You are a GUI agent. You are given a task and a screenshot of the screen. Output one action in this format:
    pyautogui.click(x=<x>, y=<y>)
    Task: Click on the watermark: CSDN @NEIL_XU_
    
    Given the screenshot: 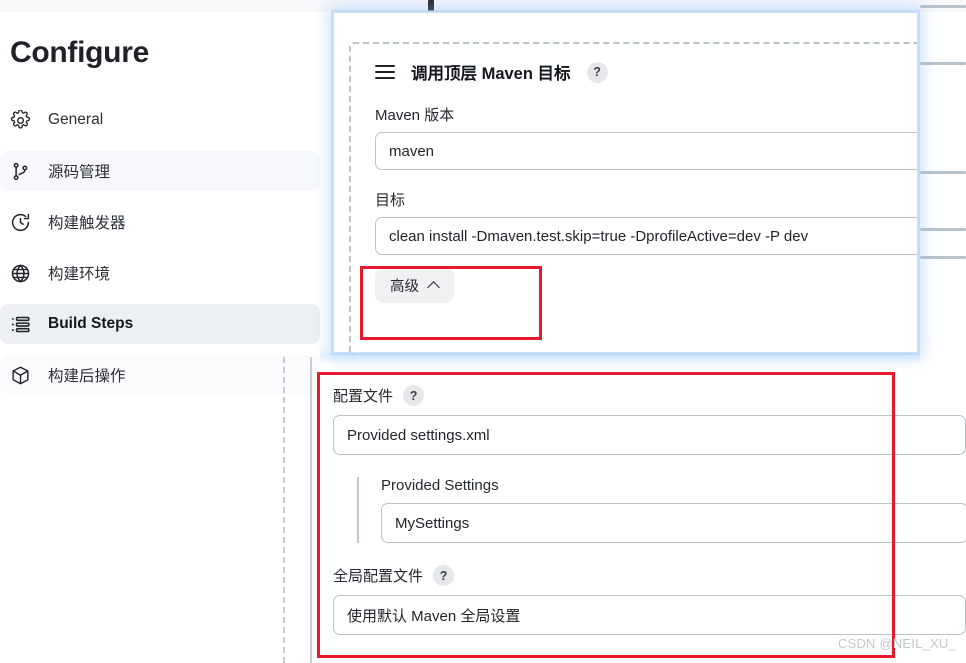 What is the action you would take?
    pyautogui.click(x=897, y=643)
    